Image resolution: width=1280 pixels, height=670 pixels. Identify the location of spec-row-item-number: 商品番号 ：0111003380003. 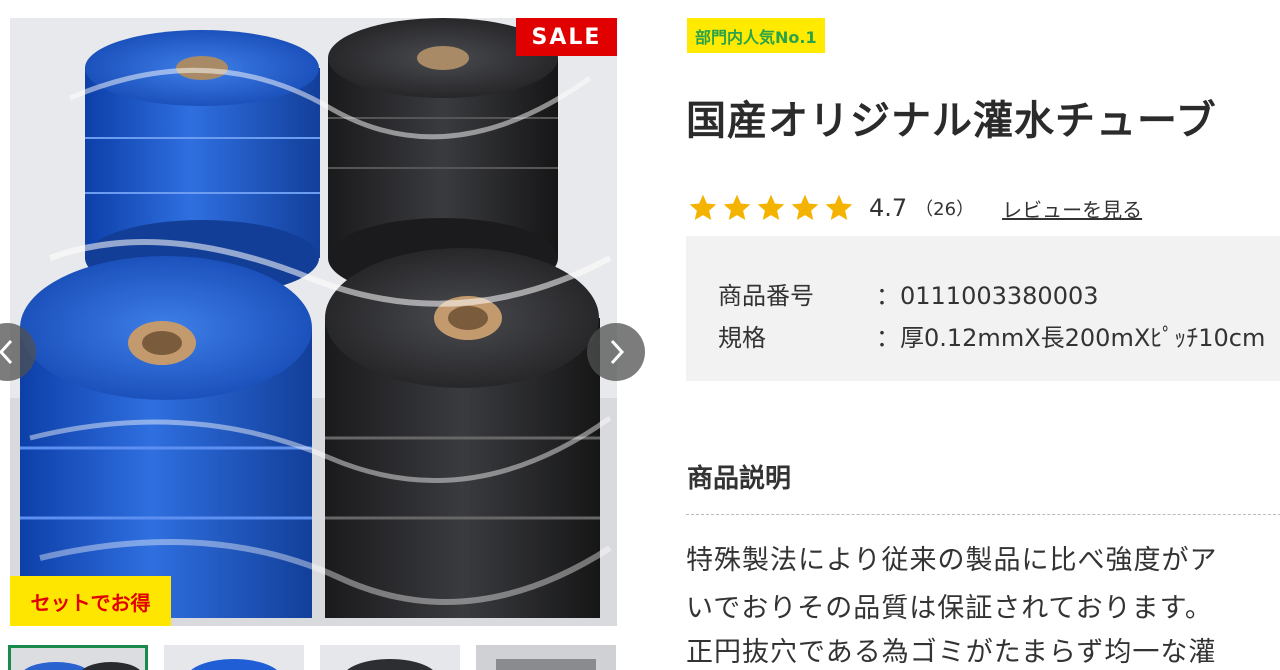
(908, 293).